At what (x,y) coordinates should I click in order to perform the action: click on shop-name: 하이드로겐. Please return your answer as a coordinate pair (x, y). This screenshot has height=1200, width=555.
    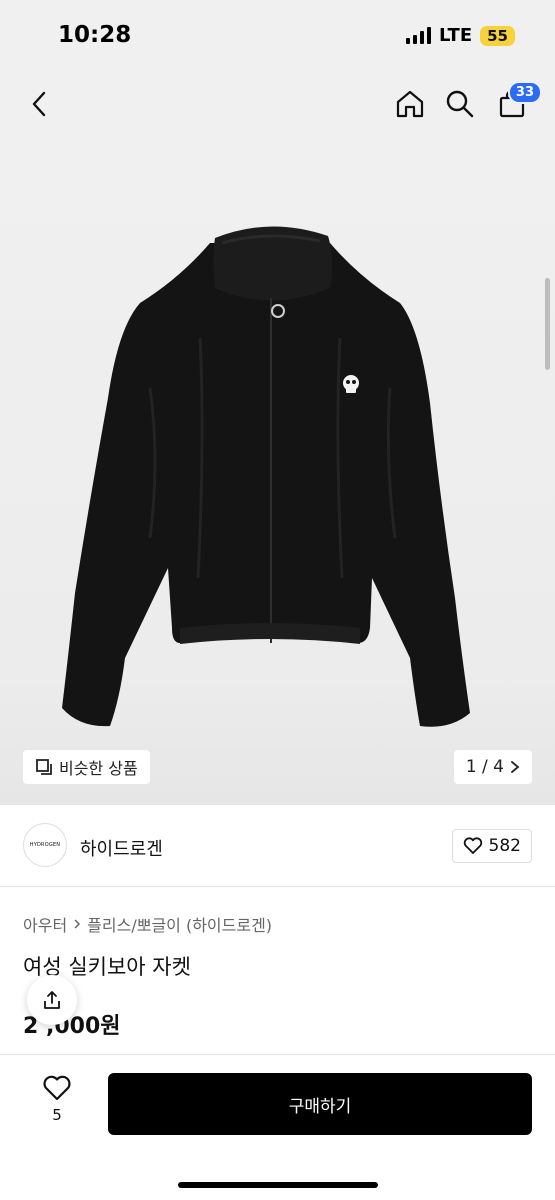
    Looking at the image, I should click on (121, 848).